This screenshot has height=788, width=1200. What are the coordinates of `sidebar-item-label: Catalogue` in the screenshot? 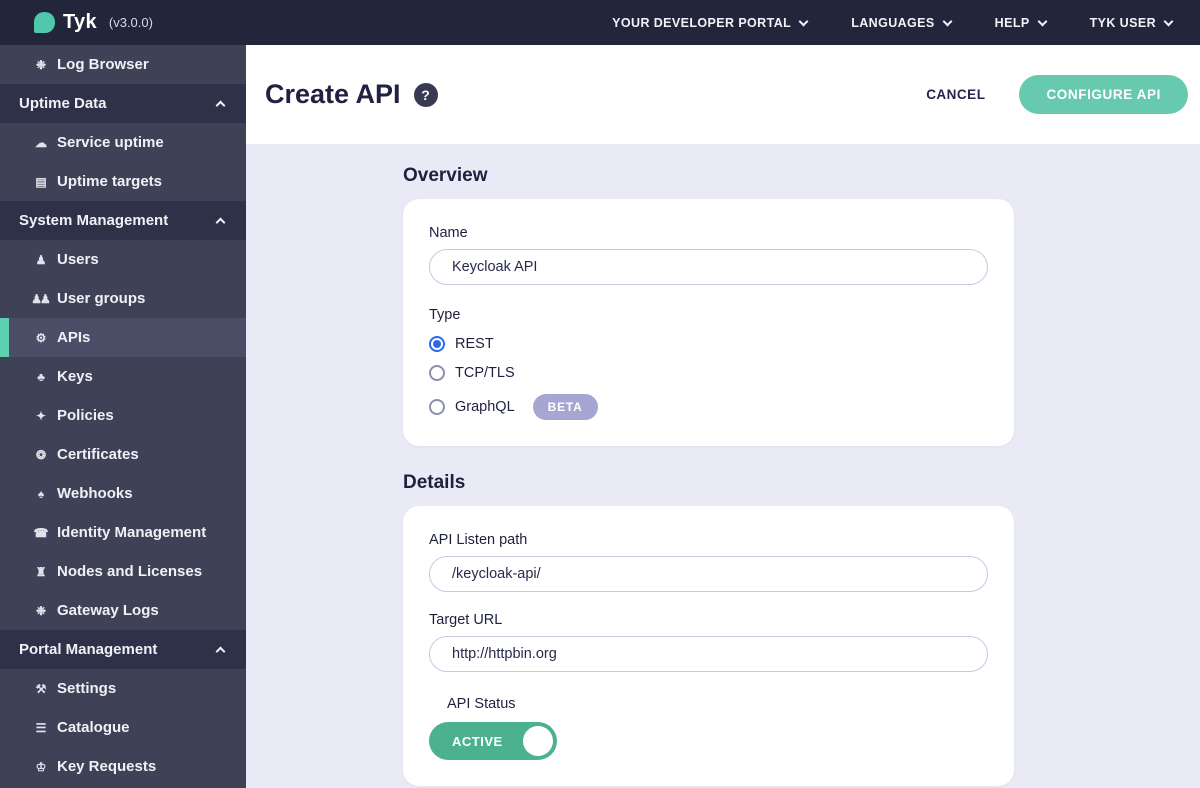 It's located at (93, 727).